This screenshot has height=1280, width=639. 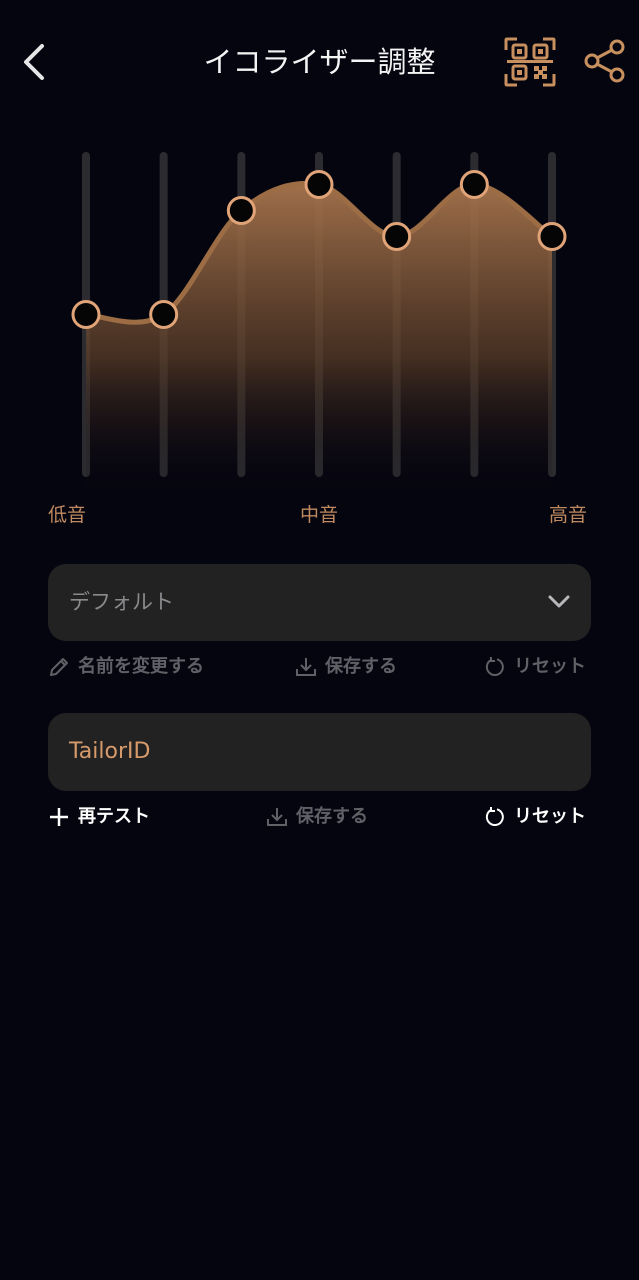 I want to click on eq-band-labels: 低音 中音 高音, so click(x=319, y=515).